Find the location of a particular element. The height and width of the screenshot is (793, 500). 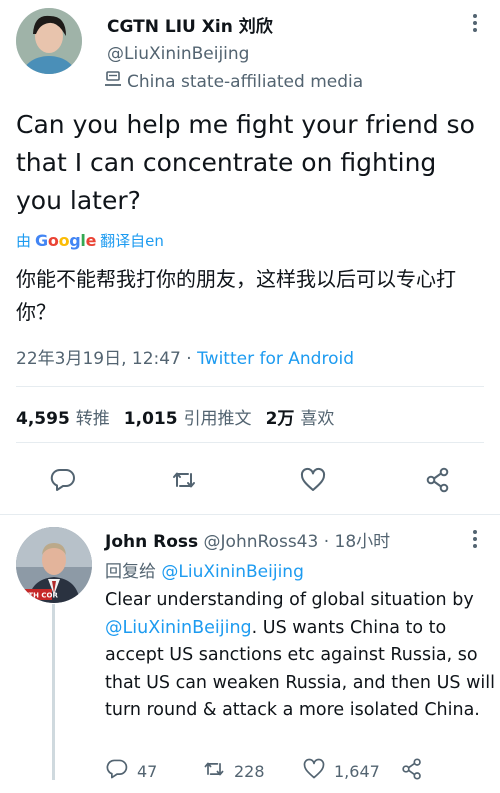

avatar-caption: WITH COR is located at coordinates (38, 596).